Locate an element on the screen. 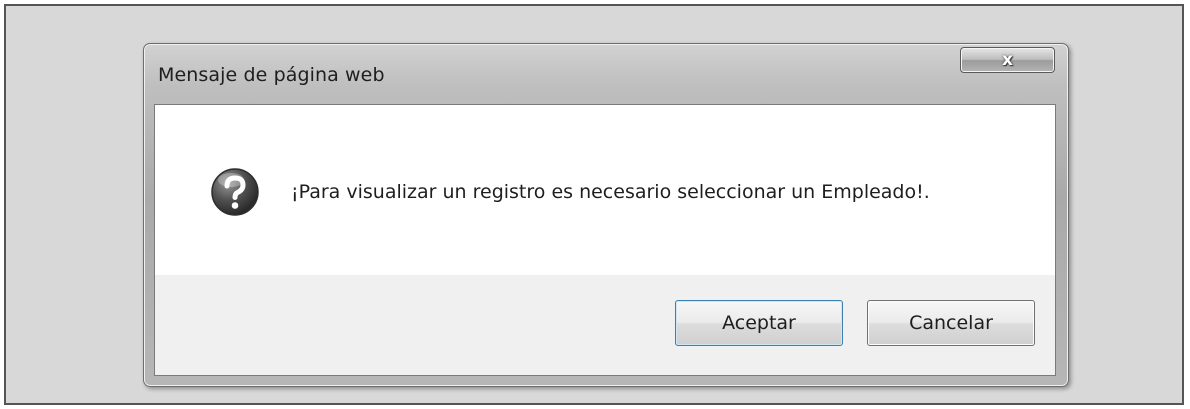 The image size is (1190, 409). close-button: x is located at coordinates (1007, 60).